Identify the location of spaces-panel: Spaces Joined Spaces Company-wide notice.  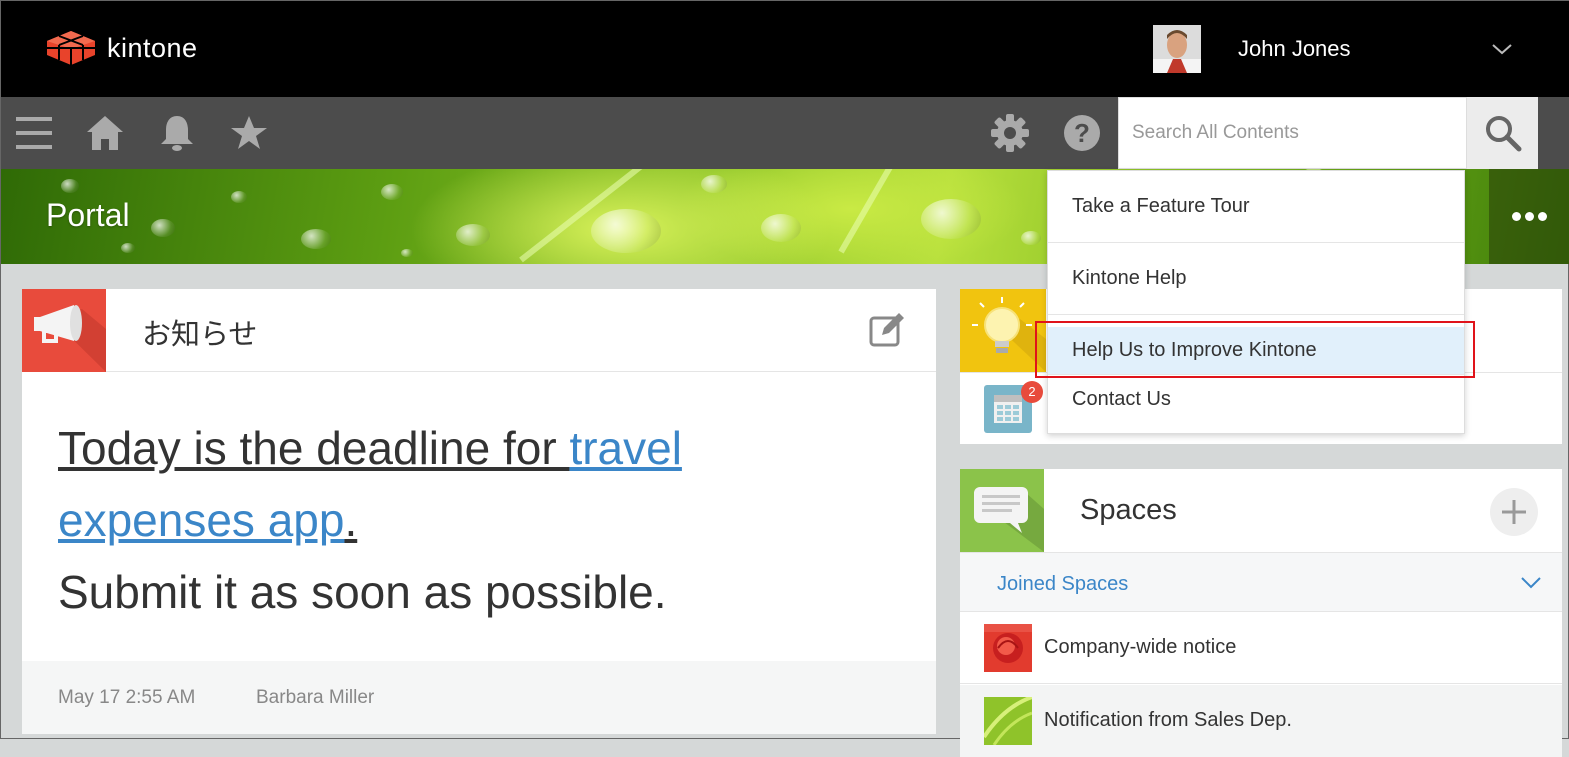
(1261, 613).